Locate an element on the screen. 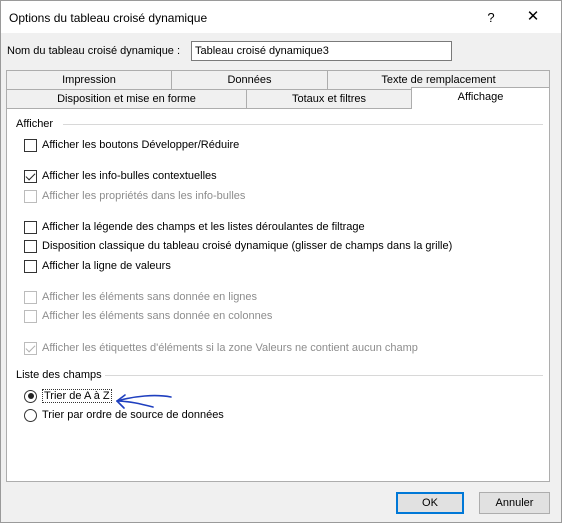  tab-donnees: Données is located at coordinates (249, 79).